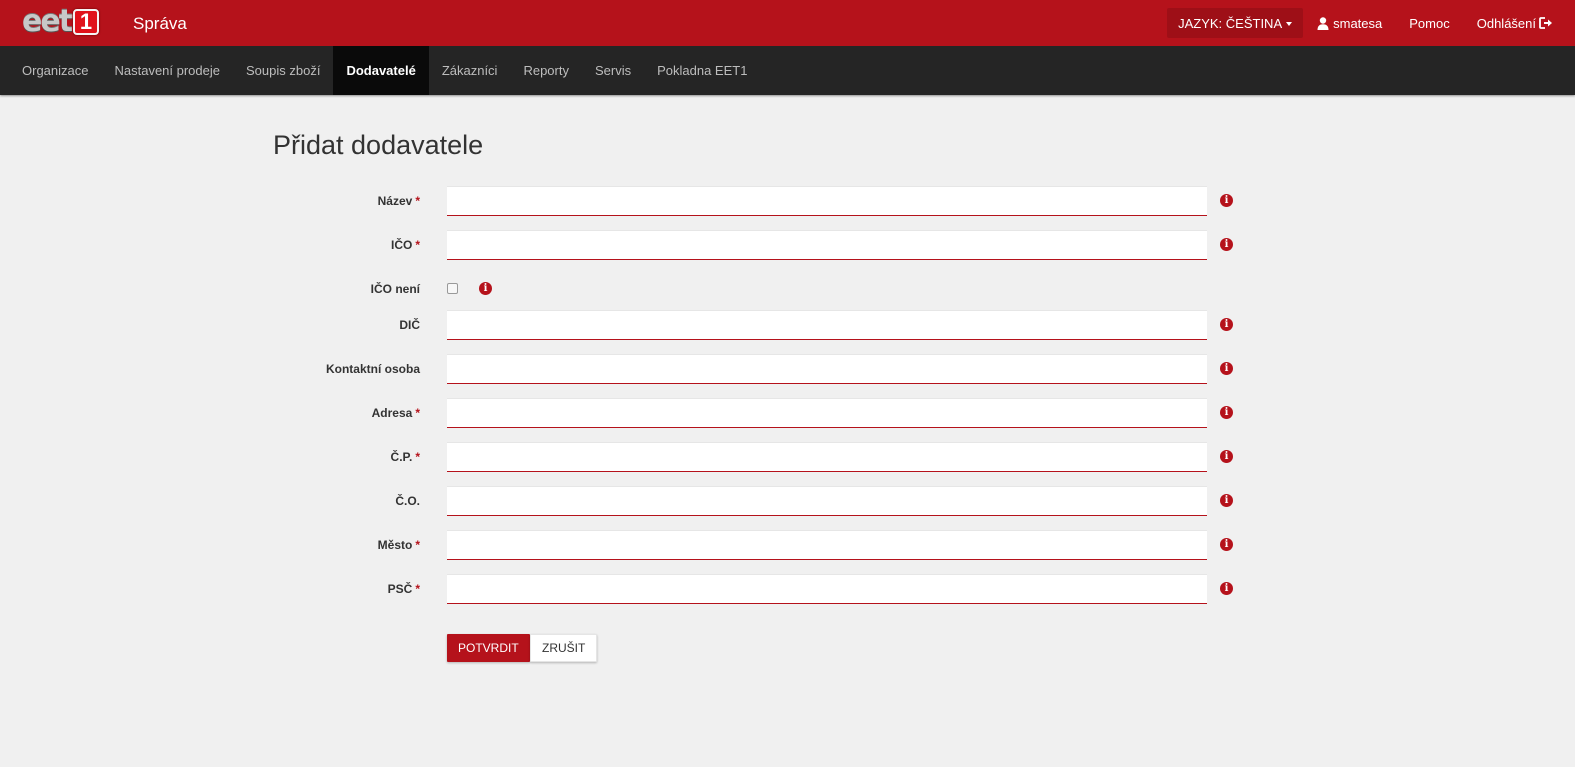  What do you see at coordinates (1429, 23) in the screenshot?
I see `help-link: Pomoc` at bounding box center [1429, 23].